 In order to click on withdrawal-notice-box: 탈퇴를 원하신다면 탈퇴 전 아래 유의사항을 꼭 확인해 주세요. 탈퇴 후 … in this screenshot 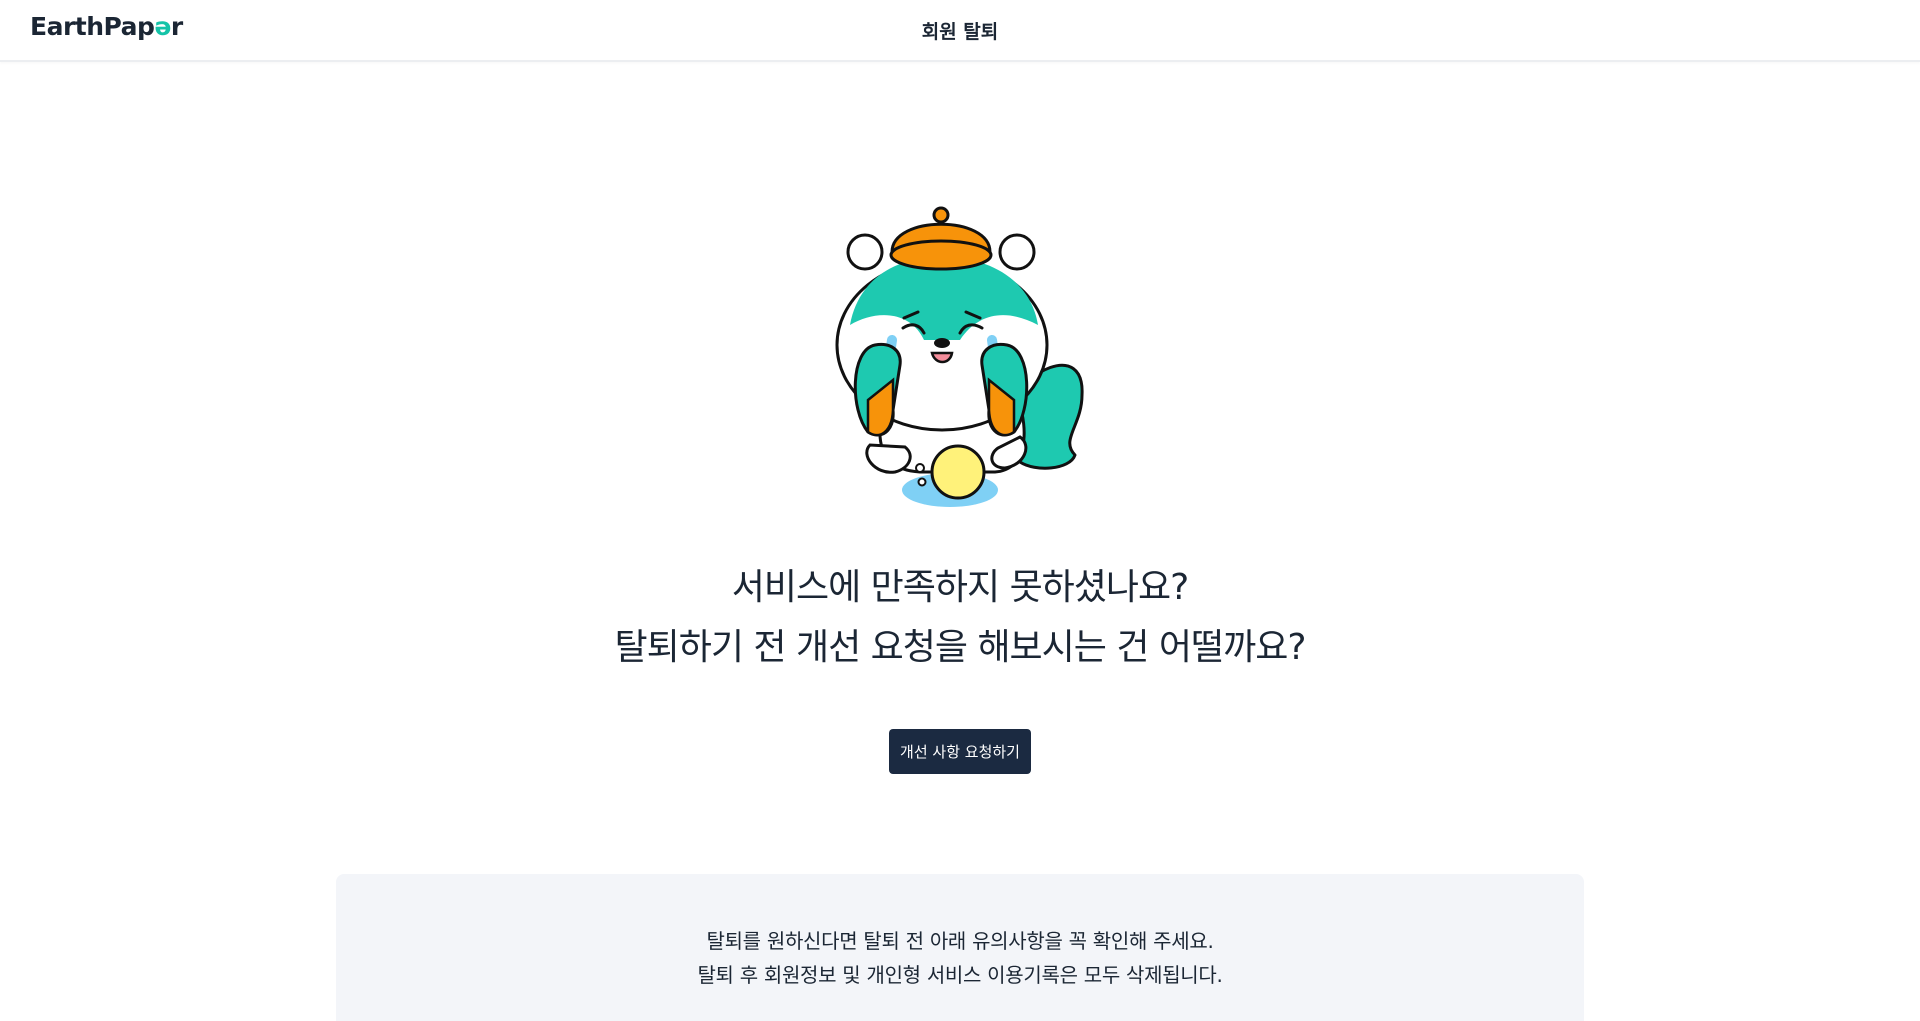, I will do `click(960, 947)`.